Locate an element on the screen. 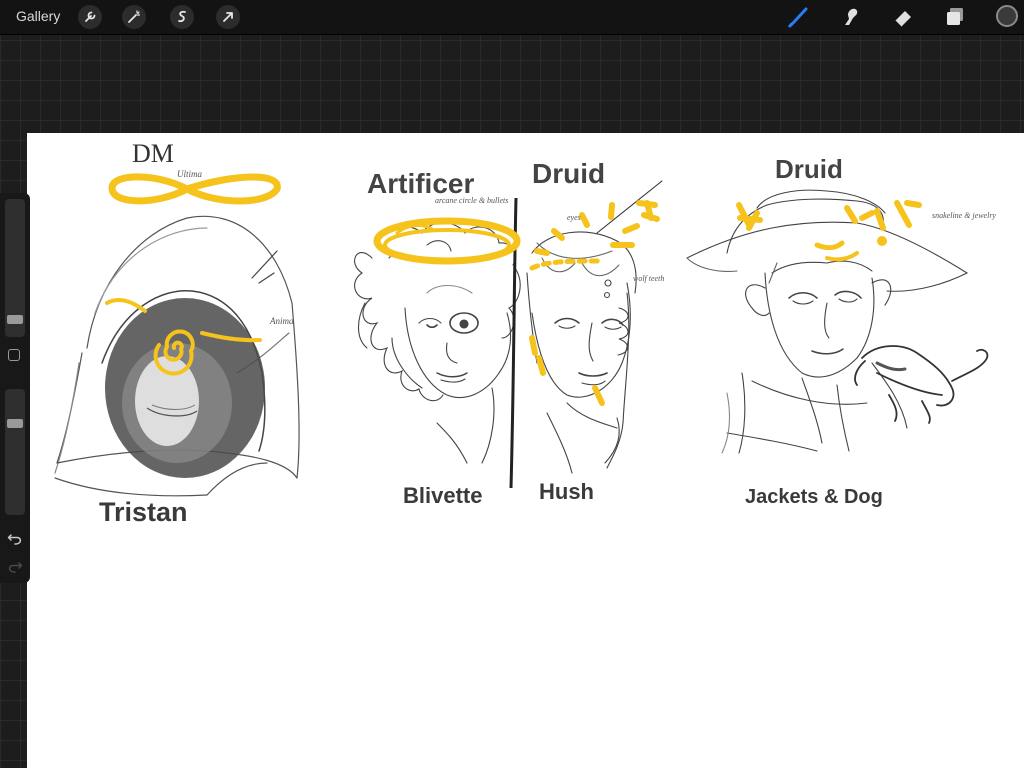 Image resolution: width=1024 pixels, height=768 pixels. tristan-label: Tristan is located at coordinates (143, 512).